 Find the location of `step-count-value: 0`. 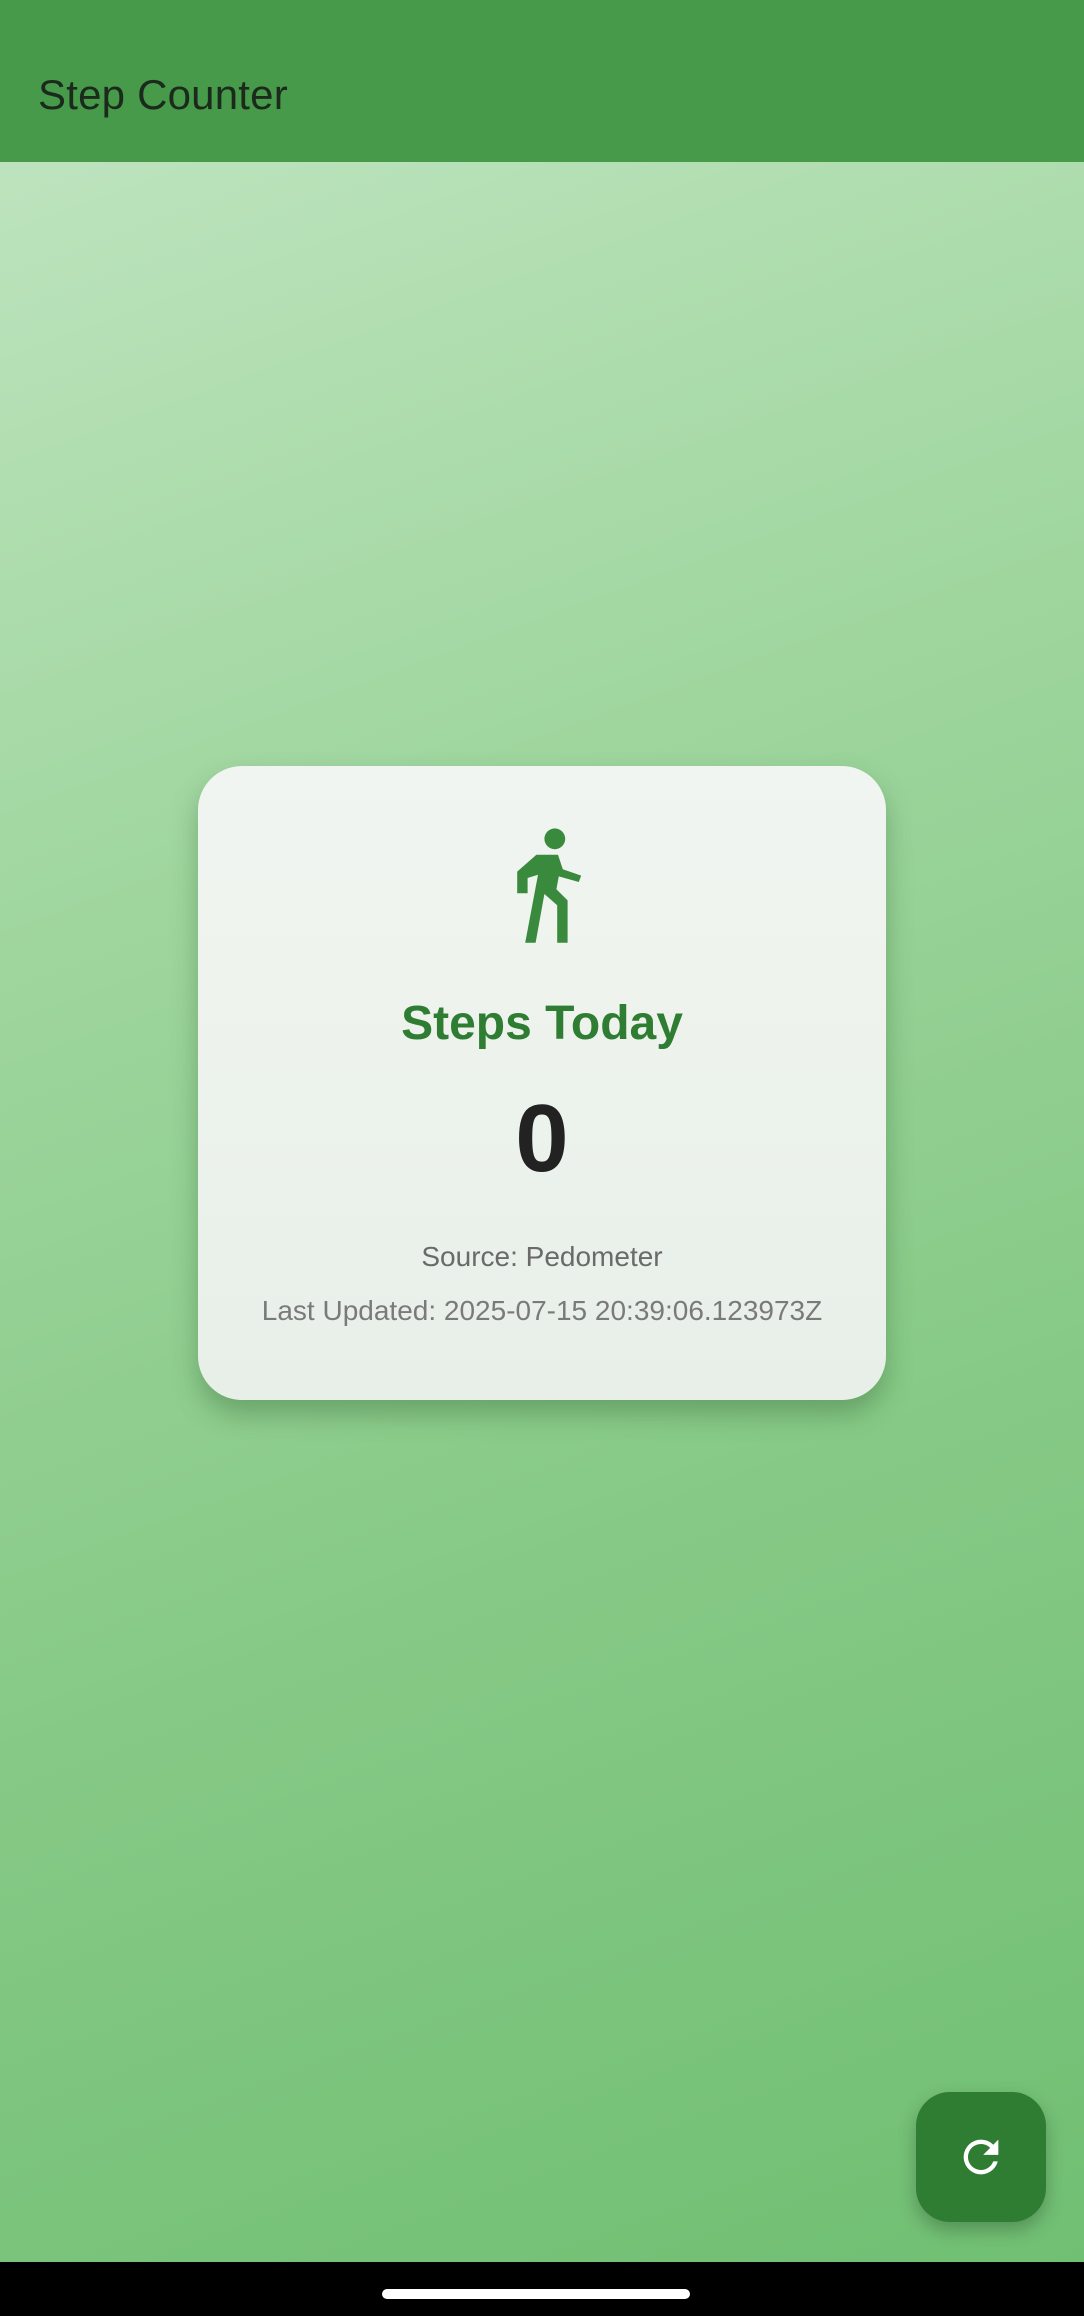

step-count-value: 0 is located at coordinates (542, 1138).